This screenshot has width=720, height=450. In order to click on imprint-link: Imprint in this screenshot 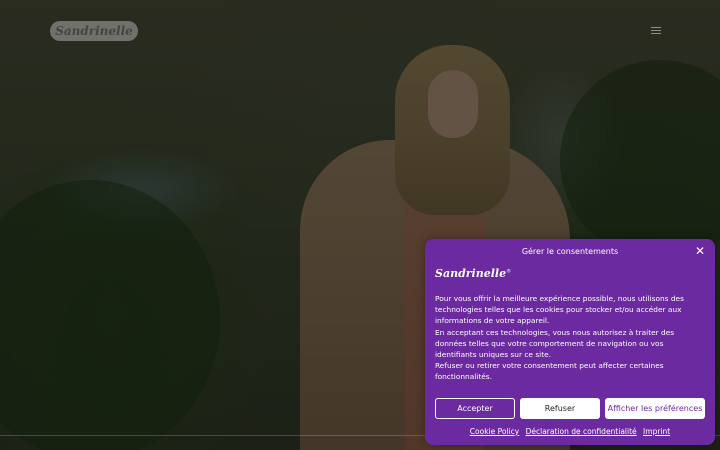, I will do `click(656, 431)`.